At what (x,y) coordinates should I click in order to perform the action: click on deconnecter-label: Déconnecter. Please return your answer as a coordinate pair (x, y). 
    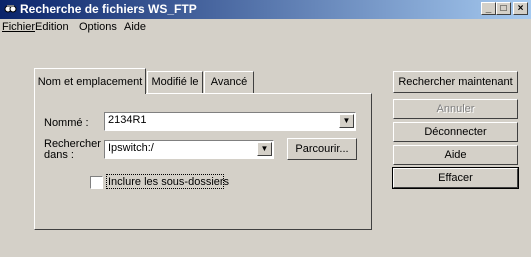
    Looking at the image, I should click on (455, 132).